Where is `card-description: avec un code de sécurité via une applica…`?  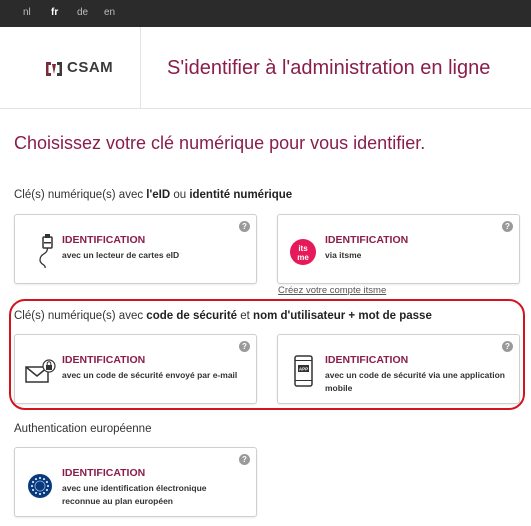 card-description: avec un code de sécurité via une applica… is located at coordinates (415, 381).